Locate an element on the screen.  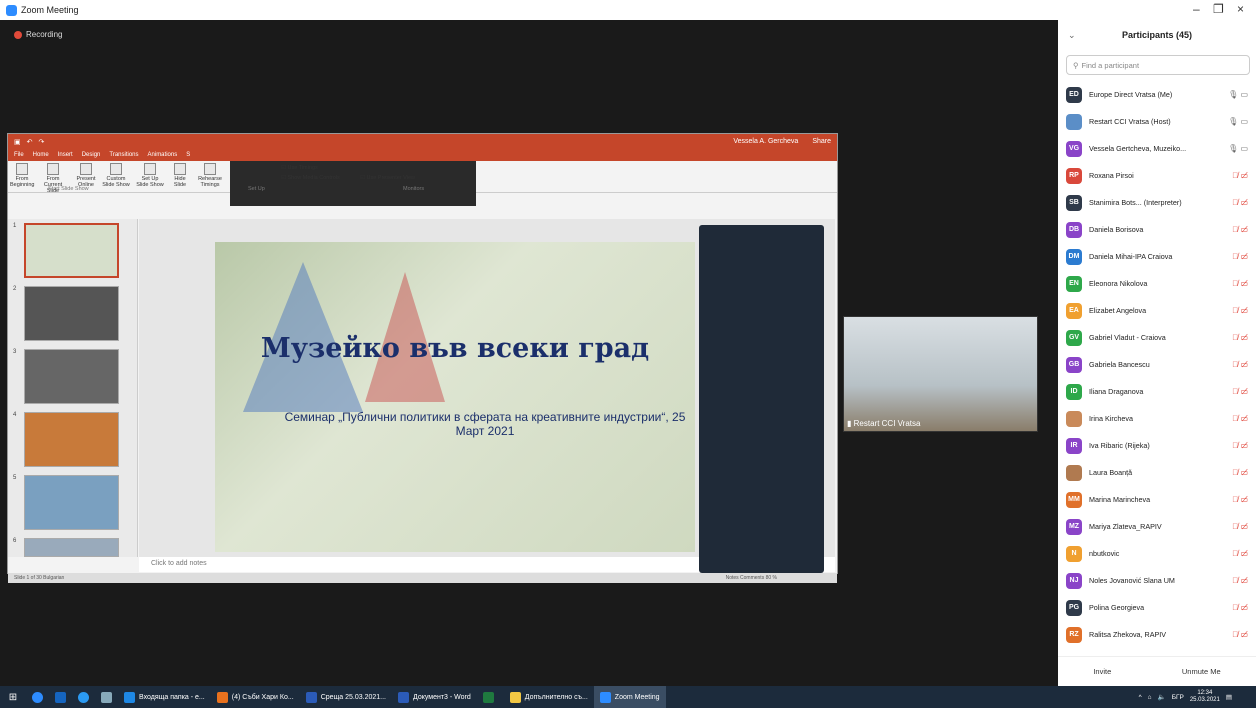
participant-row: MZ Mariya Zlateva_RAPIV 🎙̸ ▭̸ is located at coordinates (1157, 526).